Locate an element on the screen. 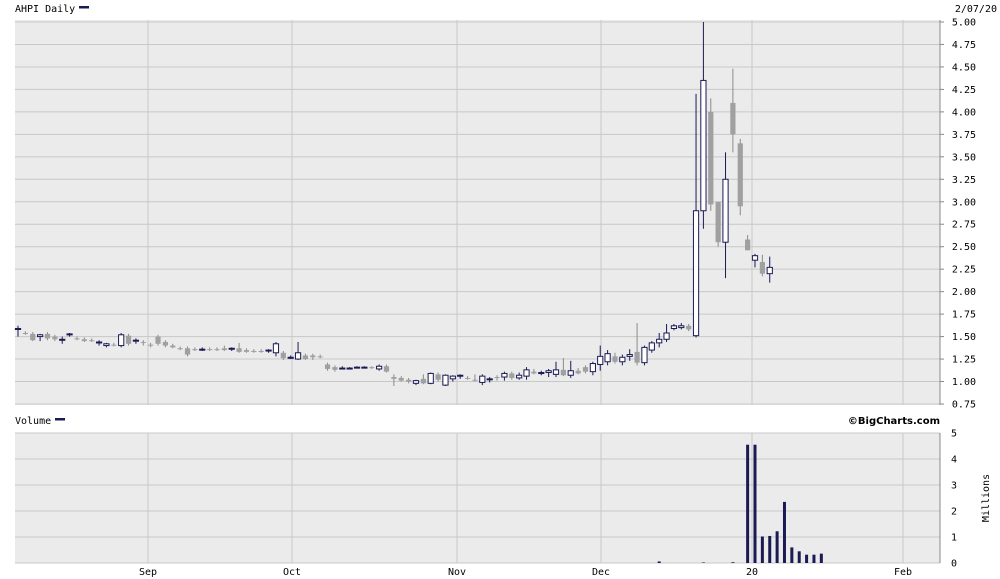 This screenshot has width=1000, height=579. volume-units-label: Millions is located at coordinates (986, 498).